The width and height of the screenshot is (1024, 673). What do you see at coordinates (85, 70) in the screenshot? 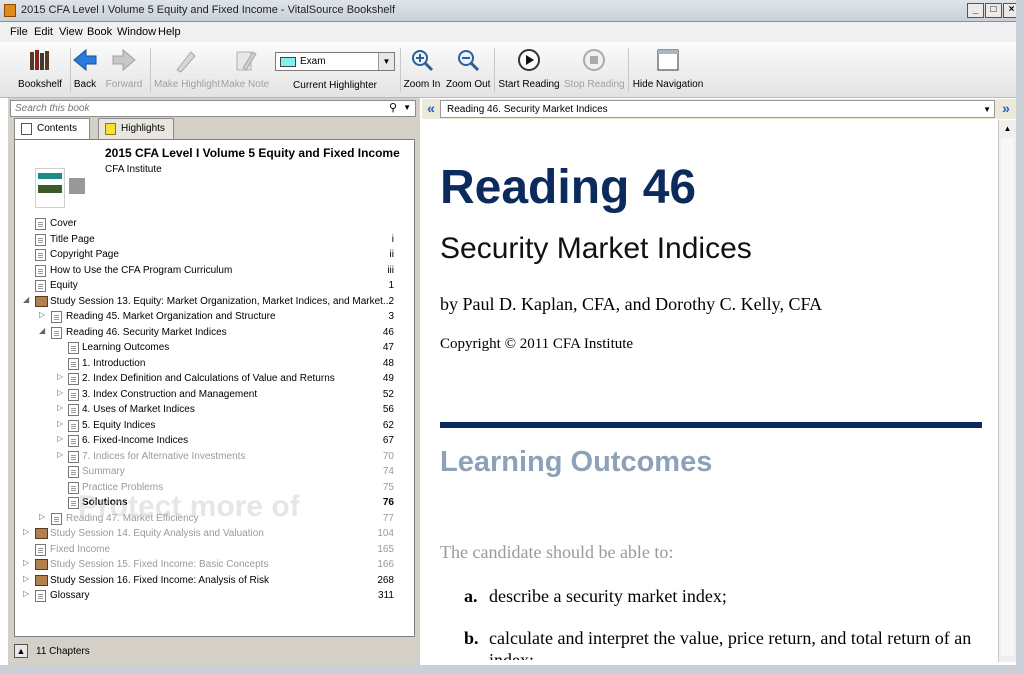
I see `back-button: Back` at bounding box center [85, 70].